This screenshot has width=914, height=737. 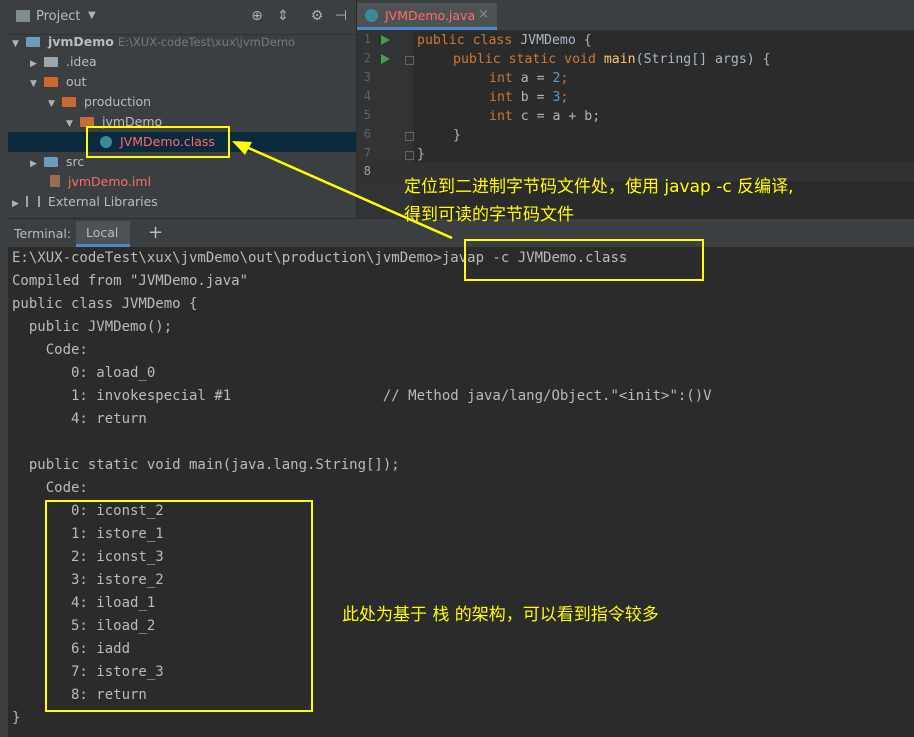 I want to click on annotation-arrow, so click(x=342, y=190).